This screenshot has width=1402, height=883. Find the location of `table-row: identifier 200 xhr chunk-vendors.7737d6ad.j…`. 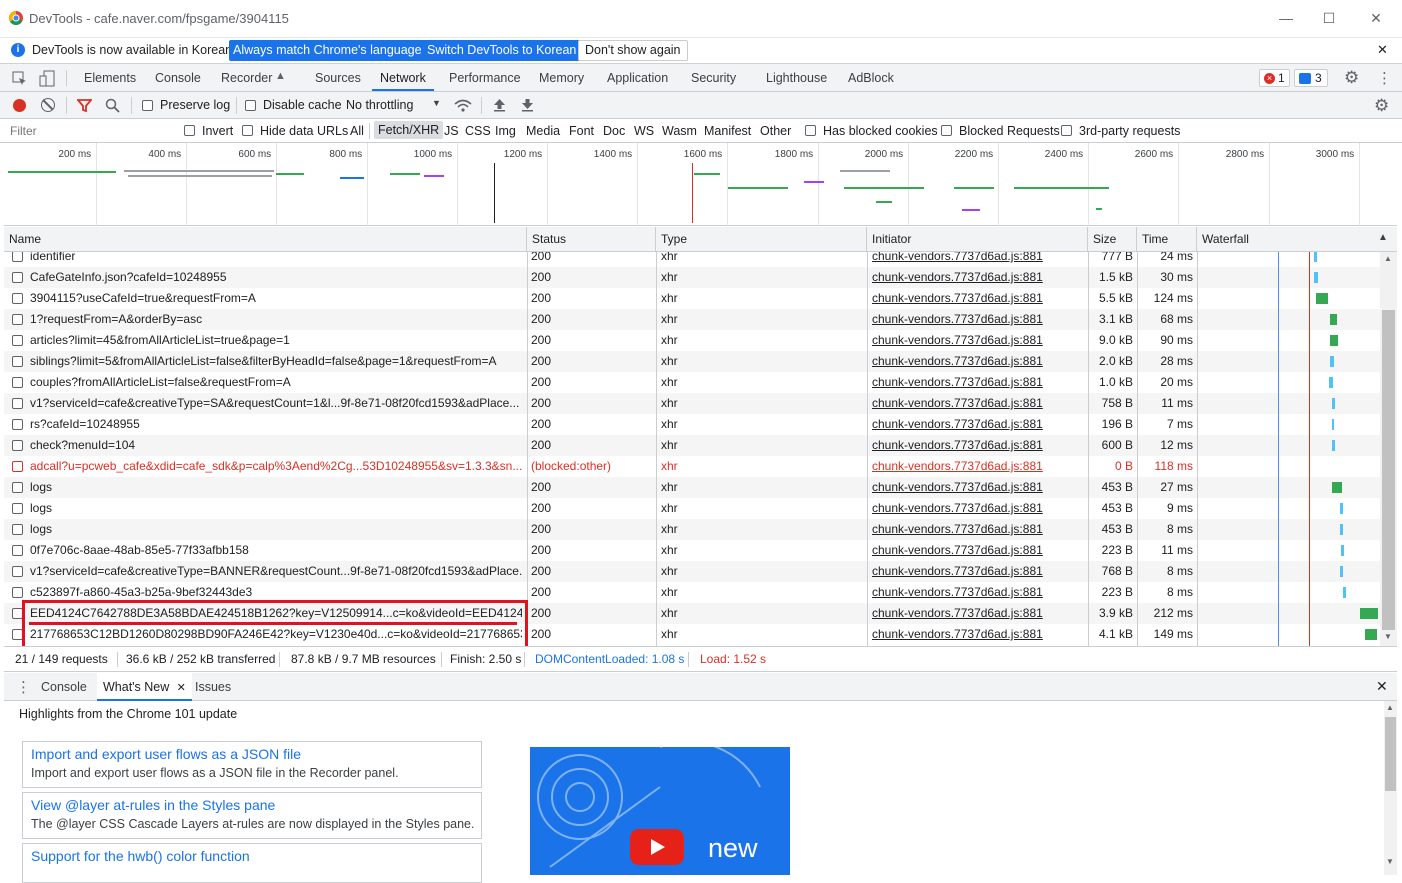

table-row: identifier 200 xhr chunk-vendors.7737d6ad.j… is located at coordinates (692, 259).